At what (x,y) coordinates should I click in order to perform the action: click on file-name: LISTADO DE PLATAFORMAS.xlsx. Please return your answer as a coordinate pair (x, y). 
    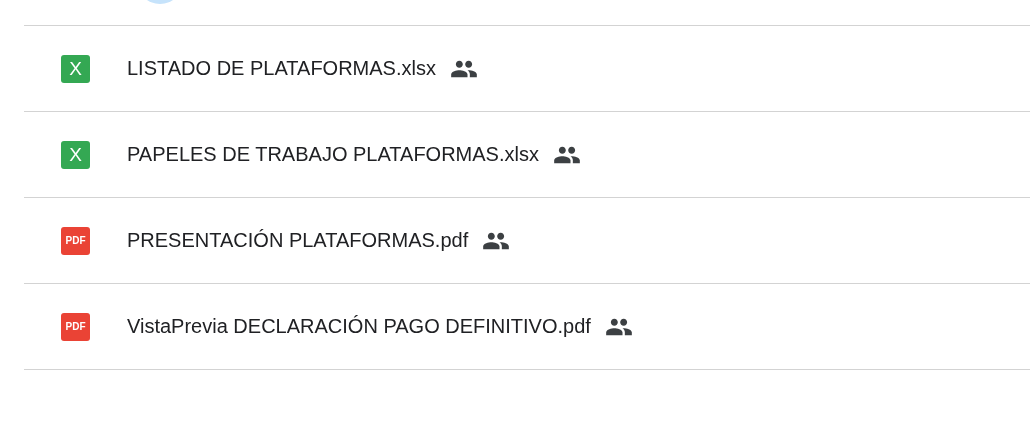
    Looking at the image, I should click on (281, 68).